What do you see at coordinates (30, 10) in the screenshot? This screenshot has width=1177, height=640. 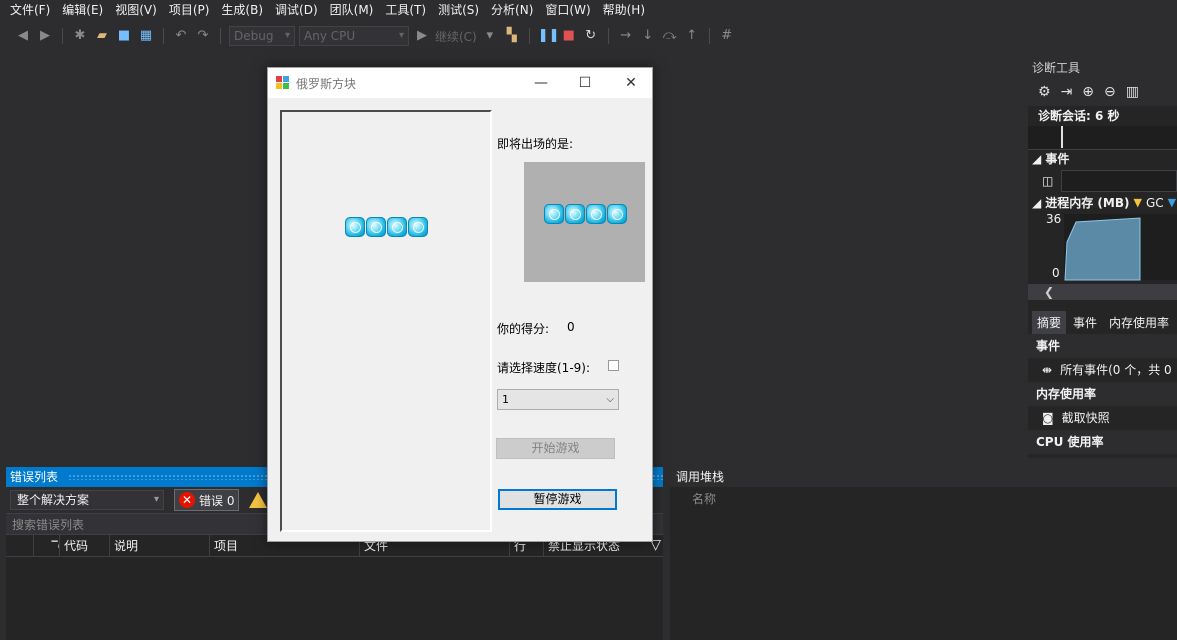 I see `menu-item-0: 文件(F)` at bounding box center [30, 10].